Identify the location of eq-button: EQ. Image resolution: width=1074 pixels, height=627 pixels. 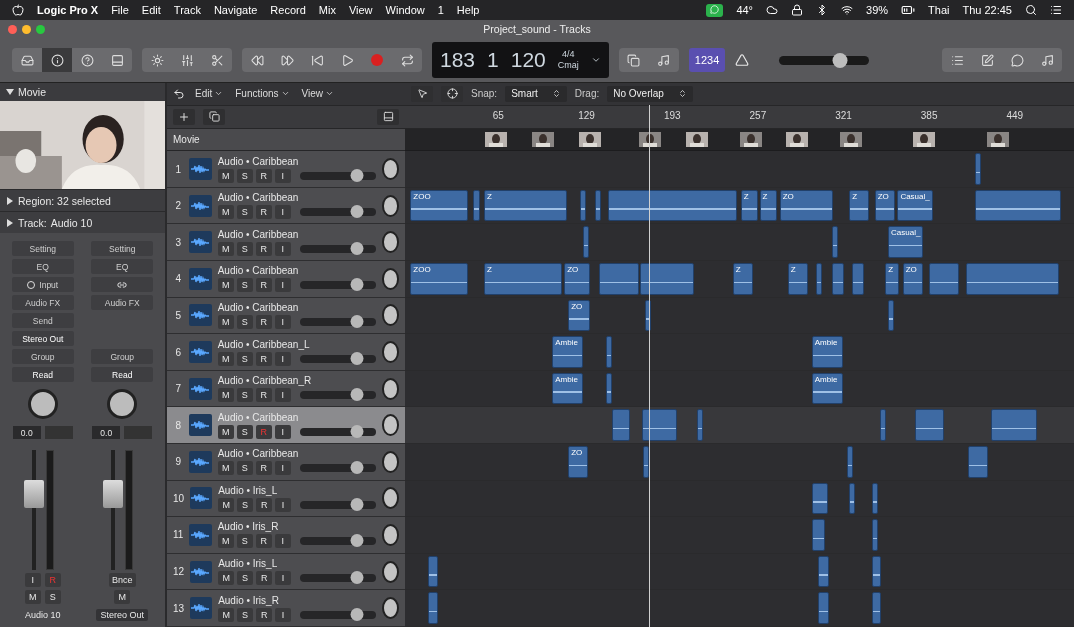
(42, 266).